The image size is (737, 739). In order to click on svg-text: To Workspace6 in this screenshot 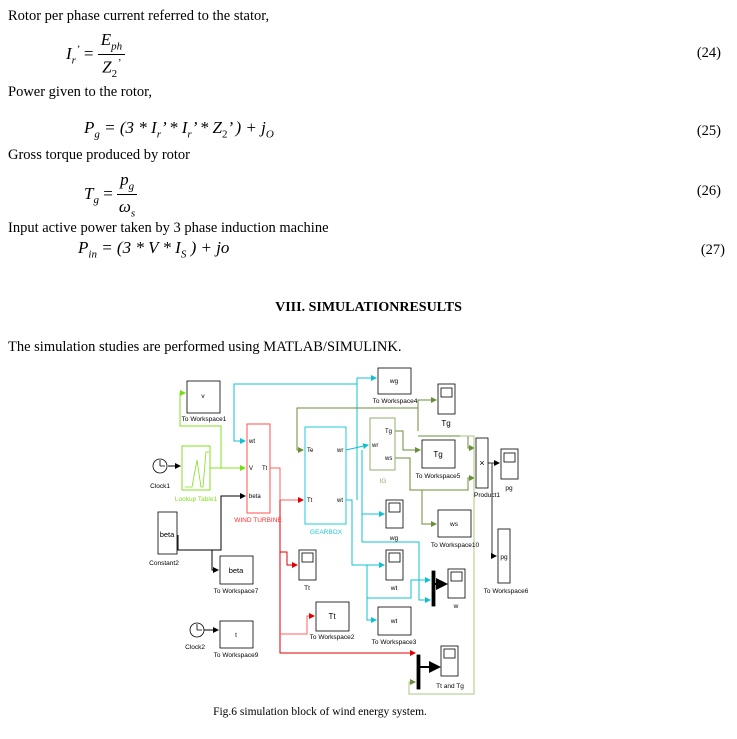, I will do `click(506, 591)`.